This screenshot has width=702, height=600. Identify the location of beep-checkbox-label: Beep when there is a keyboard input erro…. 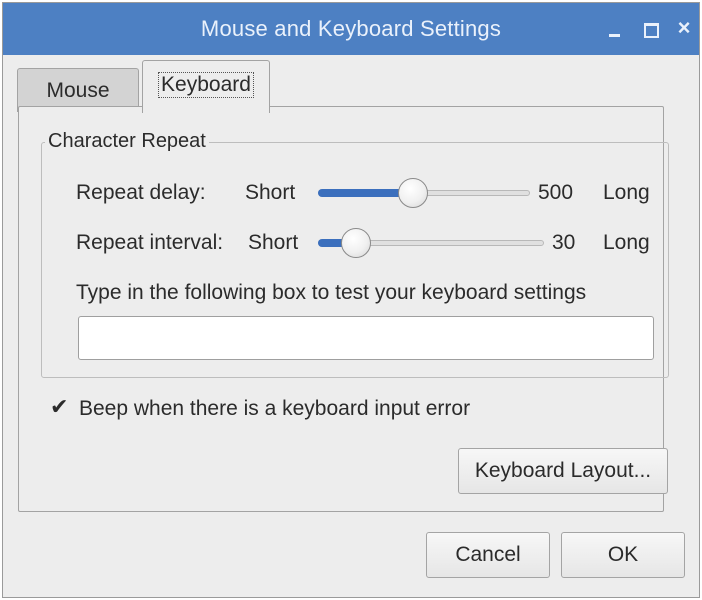
(274, 409).